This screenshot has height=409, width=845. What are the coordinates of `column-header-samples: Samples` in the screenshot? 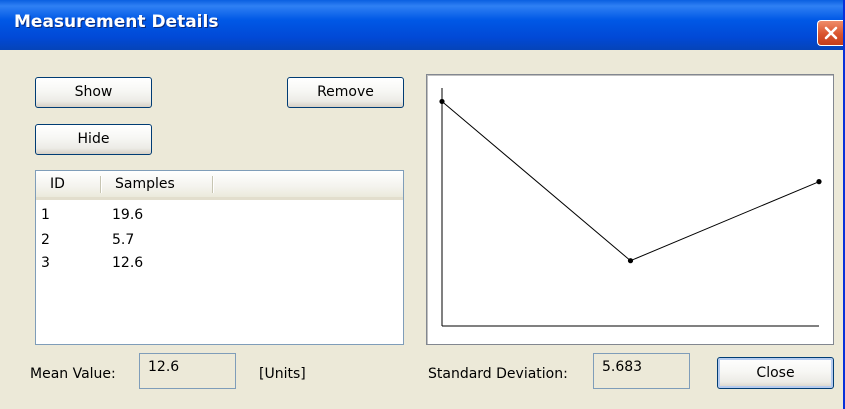 It's located at (145, 184).